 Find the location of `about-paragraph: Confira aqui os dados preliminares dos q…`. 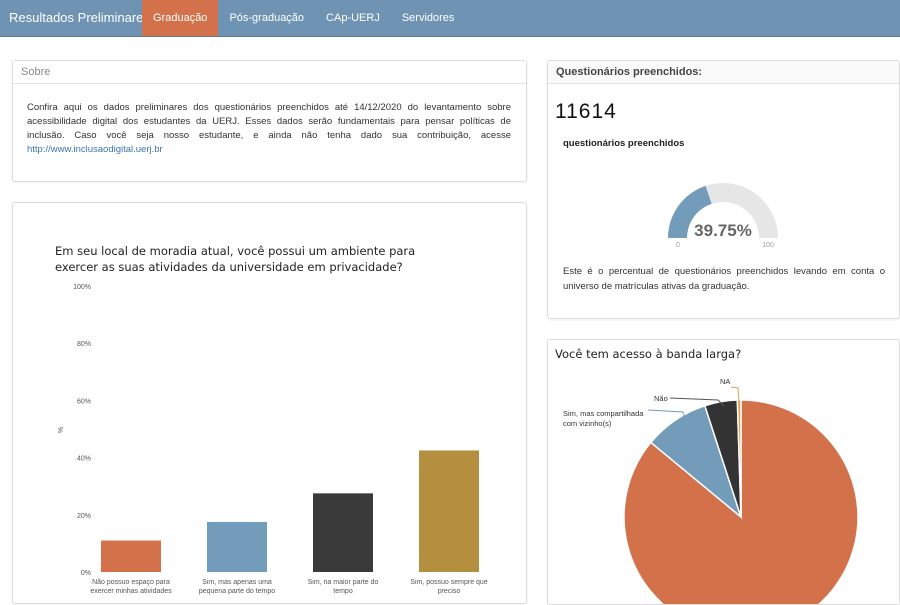

about-paragraph: Confira aqui os dados preliminares dos q… is located at coordinates (269, 121).